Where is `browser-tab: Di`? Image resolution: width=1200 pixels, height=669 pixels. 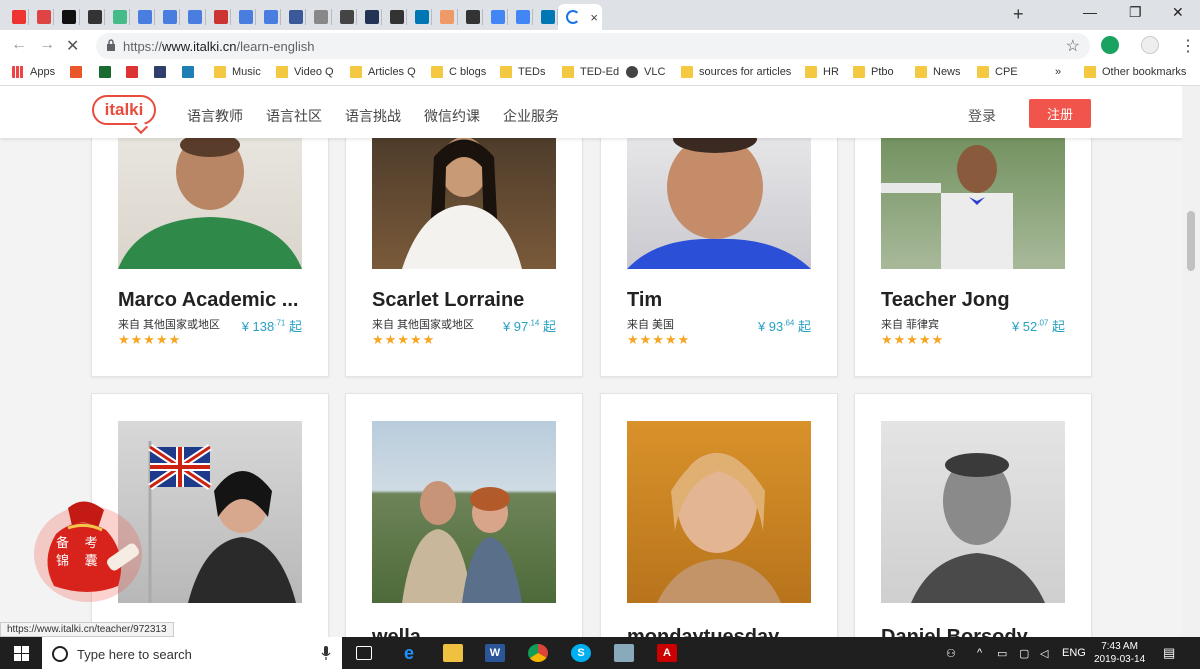
browser-tab: Di is located at coordinates (167, 17).